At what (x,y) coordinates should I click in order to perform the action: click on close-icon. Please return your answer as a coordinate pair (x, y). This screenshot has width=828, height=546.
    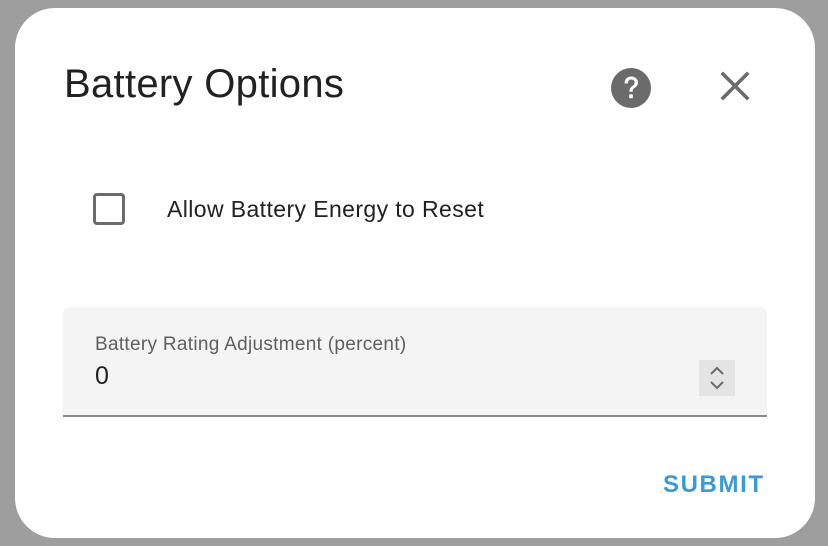
    Looking at the image, I should click on (735, 86).